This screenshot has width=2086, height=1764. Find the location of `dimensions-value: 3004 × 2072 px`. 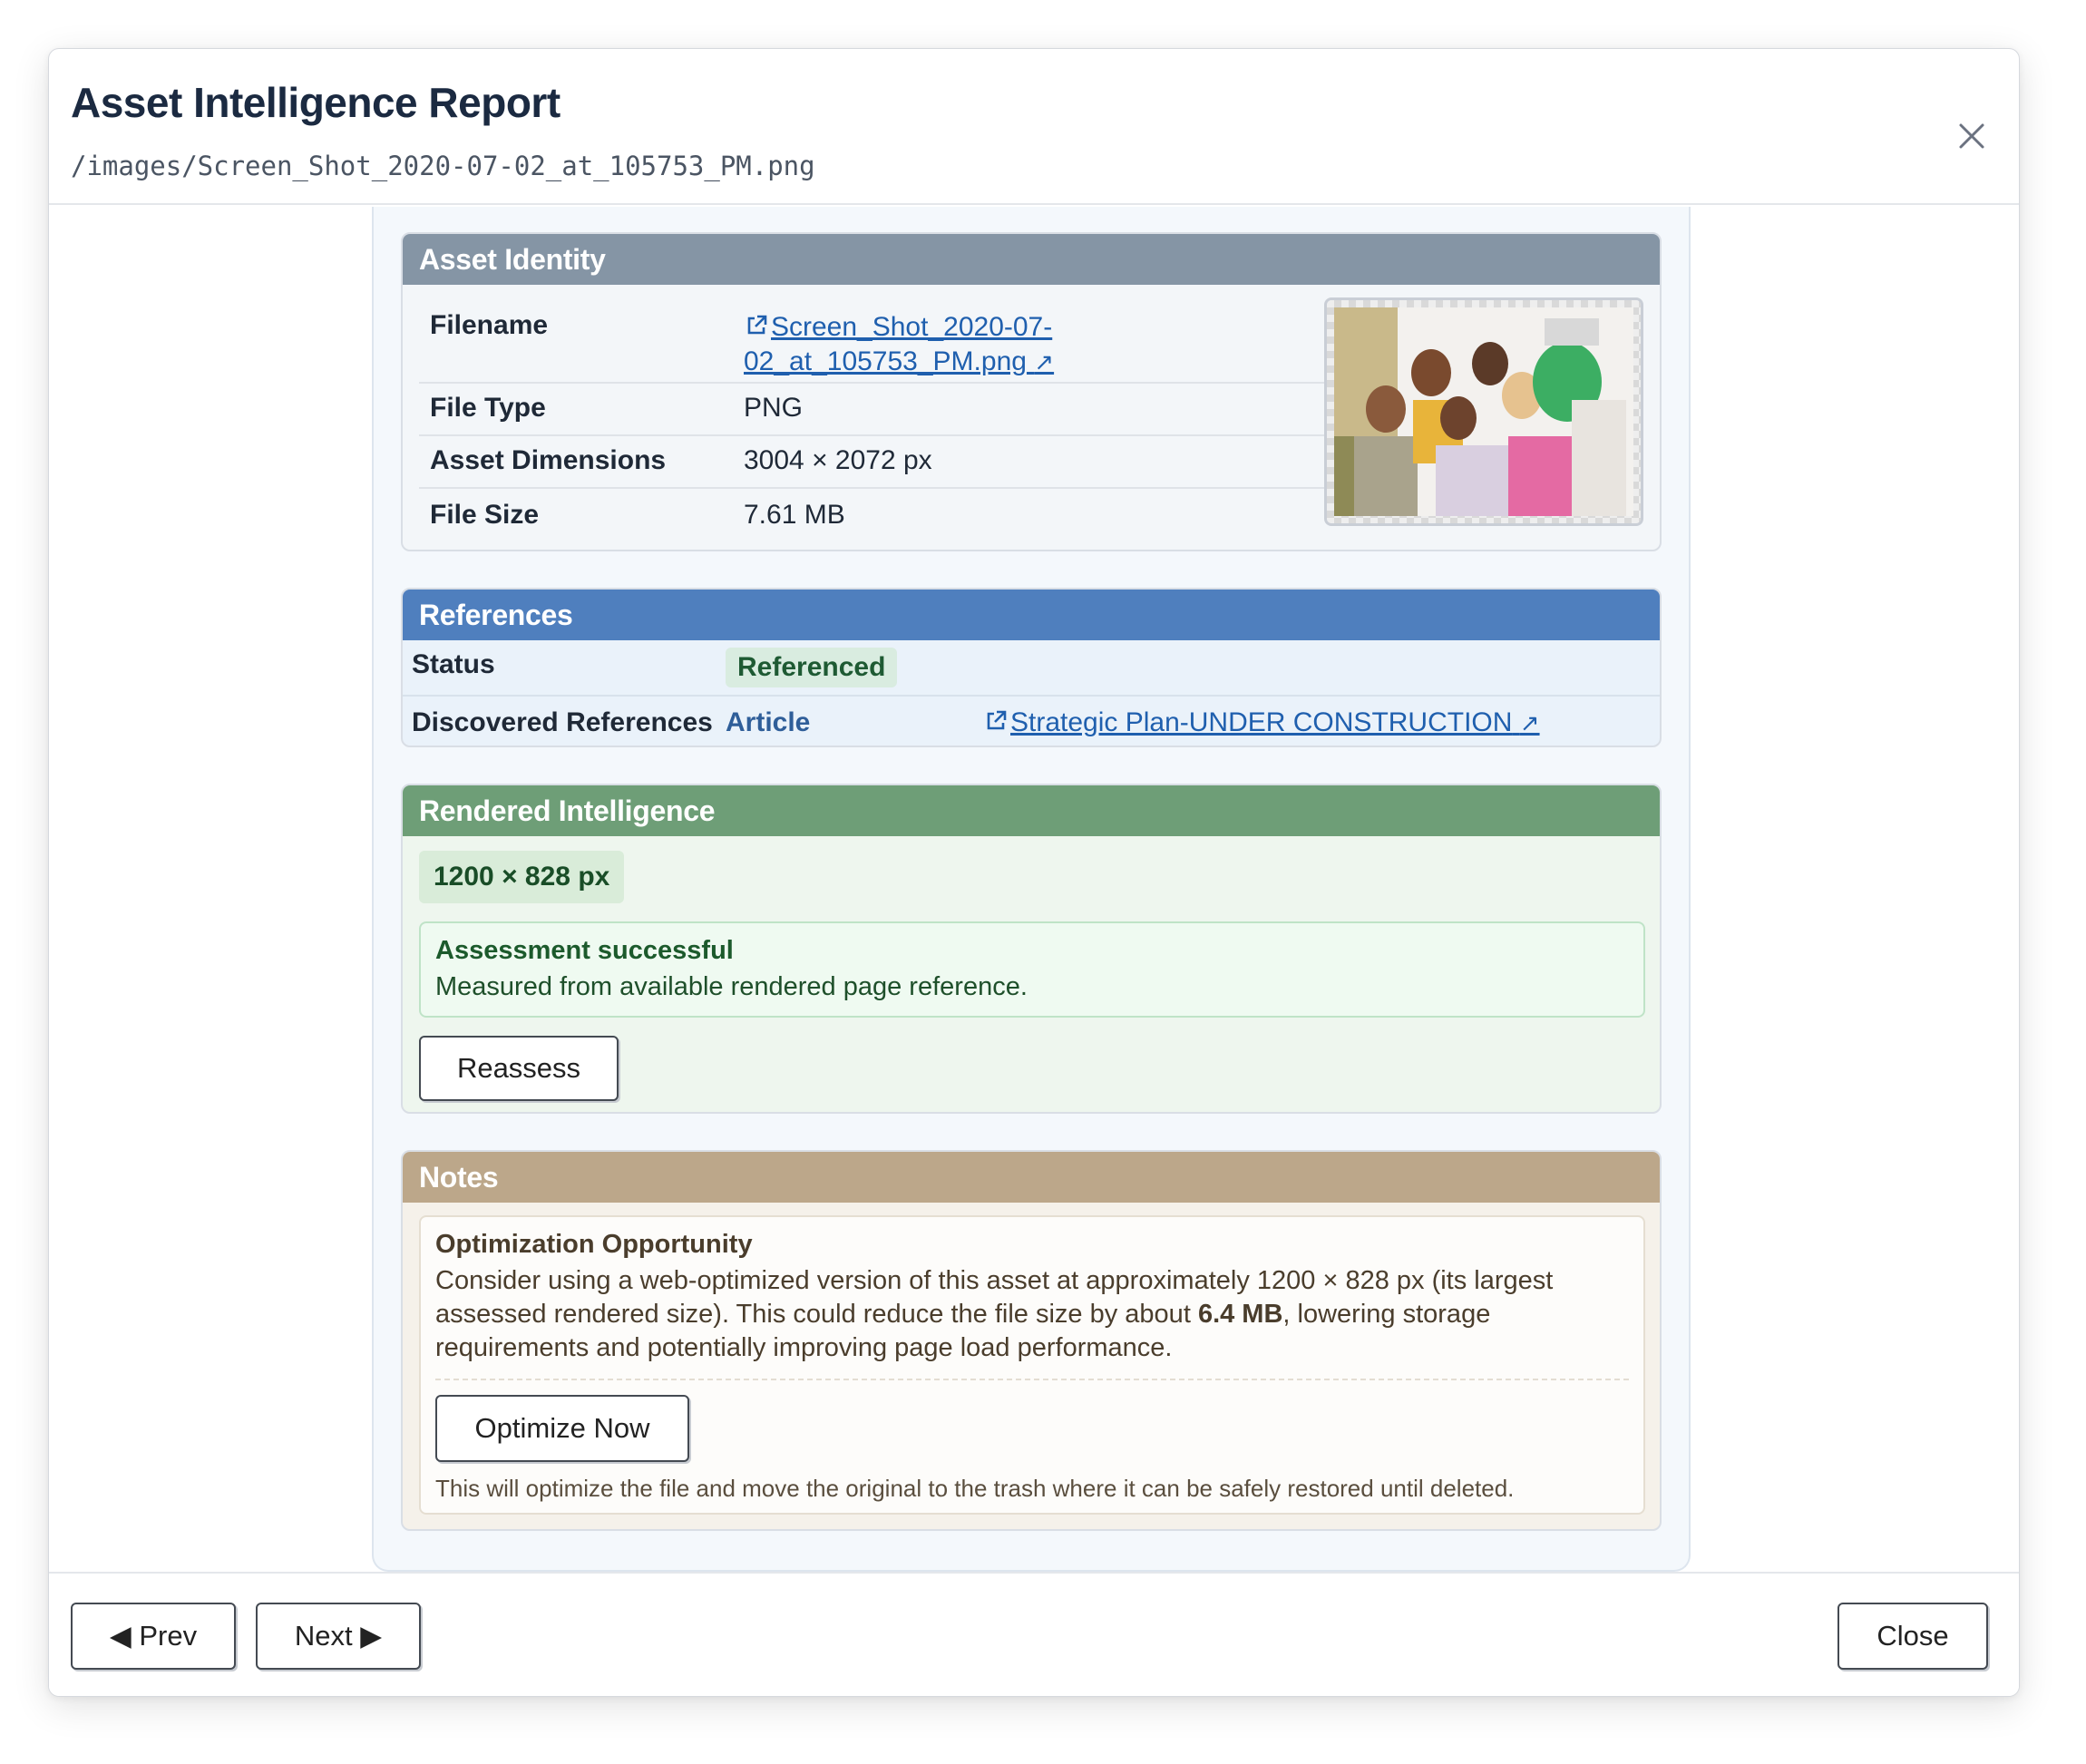

dimensions-value: 3004 × 2072 px is located at coordinates (1035, 462).